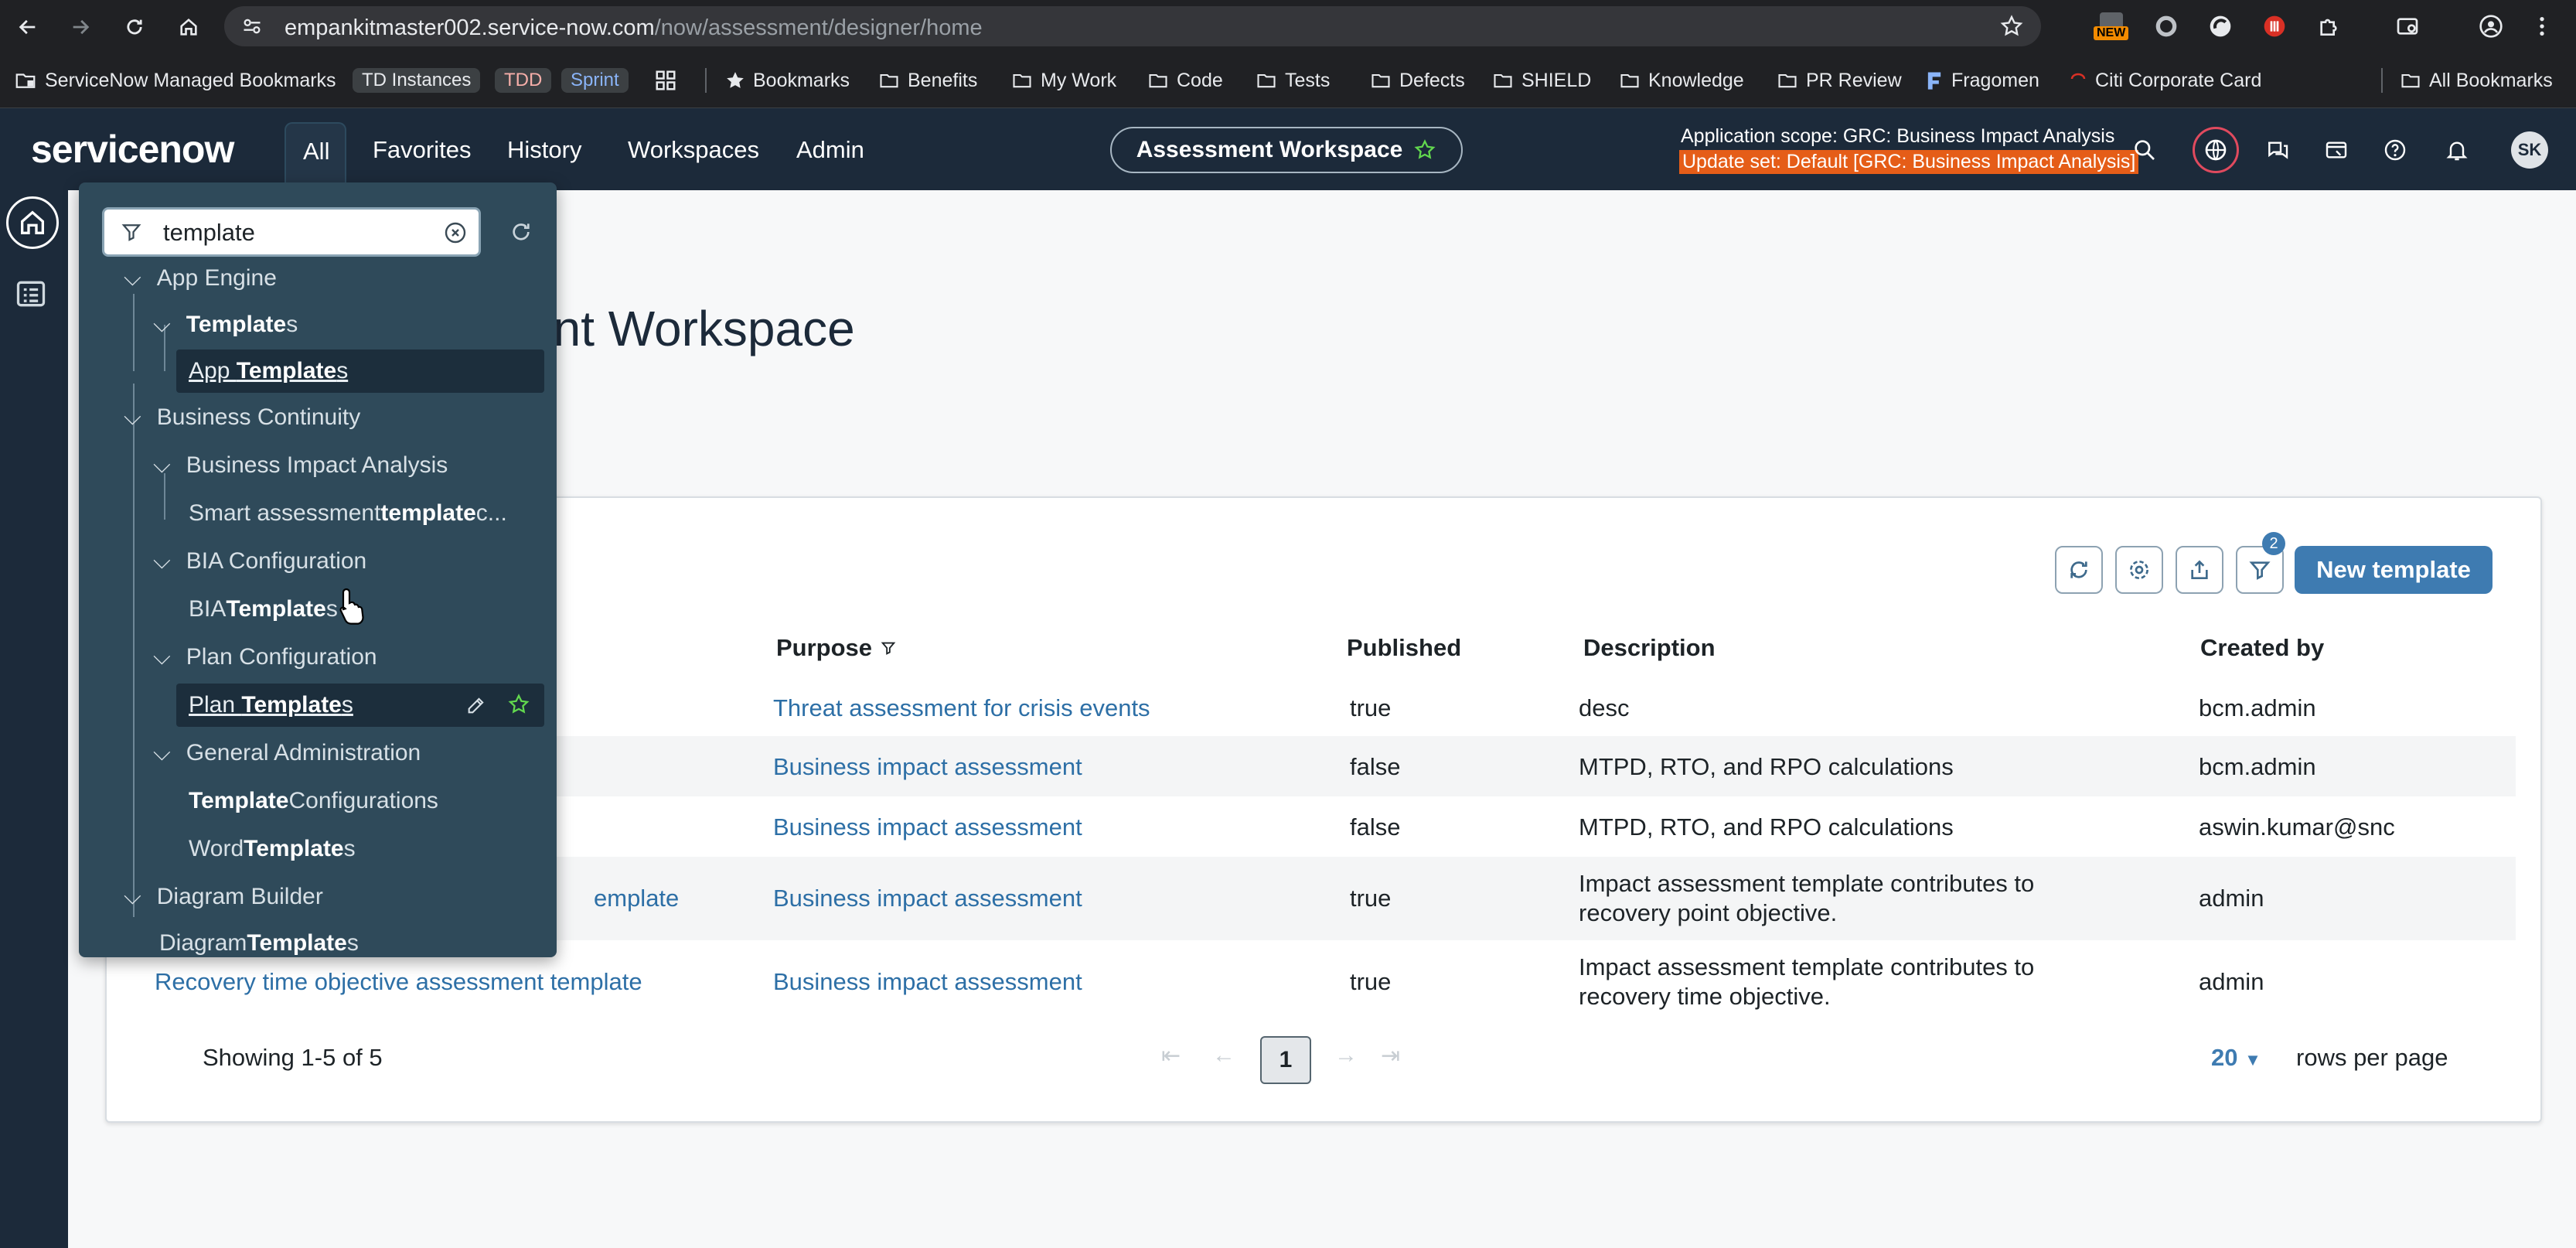 The image size is (2576, 1248). Describe the element at coordinates (360, 372) in the screenshot. I see `menu-app-templates: App Templates` at that location.